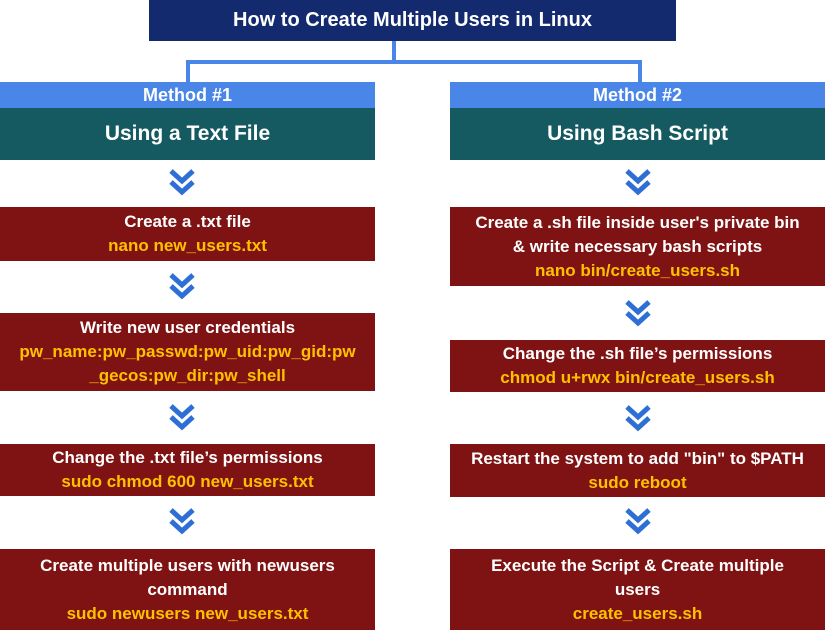 The height and width of the screenshot is (630, 825). Describe the element at coordinates (187, 327) in the screenshot. I see `step-text: Write new user credentials` at that location.